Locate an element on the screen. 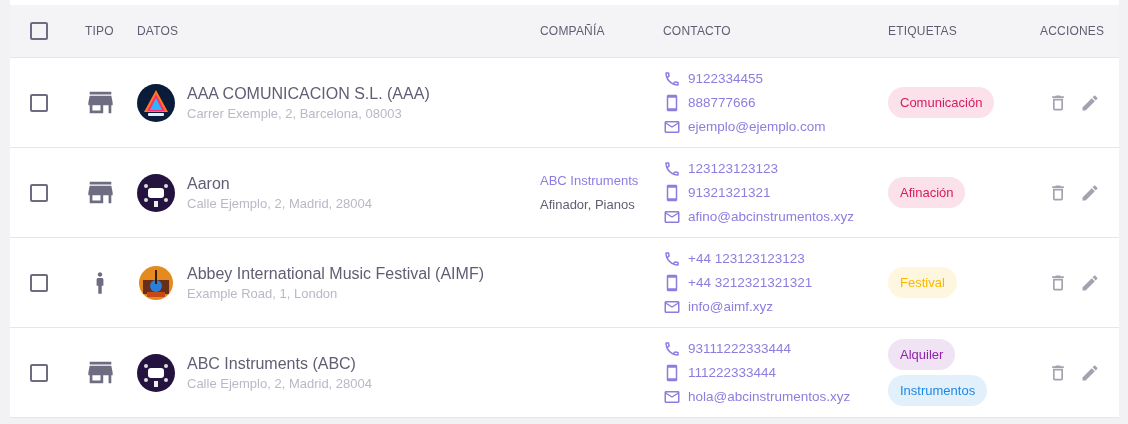 The height and width of the screenshot is (424, 1128). column-header: ACCIONES is located at coordinates (1073, 31).